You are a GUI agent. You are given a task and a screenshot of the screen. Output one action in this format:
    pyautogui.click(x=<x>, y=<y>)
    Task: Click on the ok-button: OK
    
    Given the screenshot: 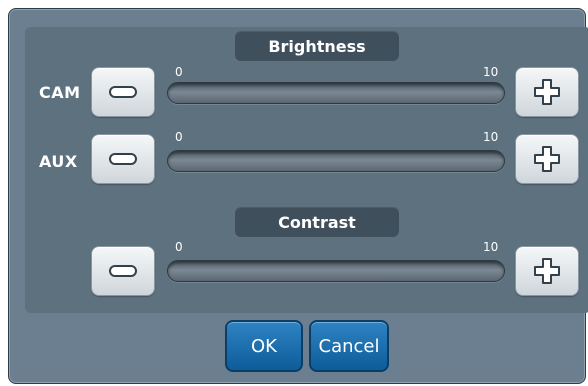 What is the action you would take?
    pyautogui.click(x=264, y=346)
    